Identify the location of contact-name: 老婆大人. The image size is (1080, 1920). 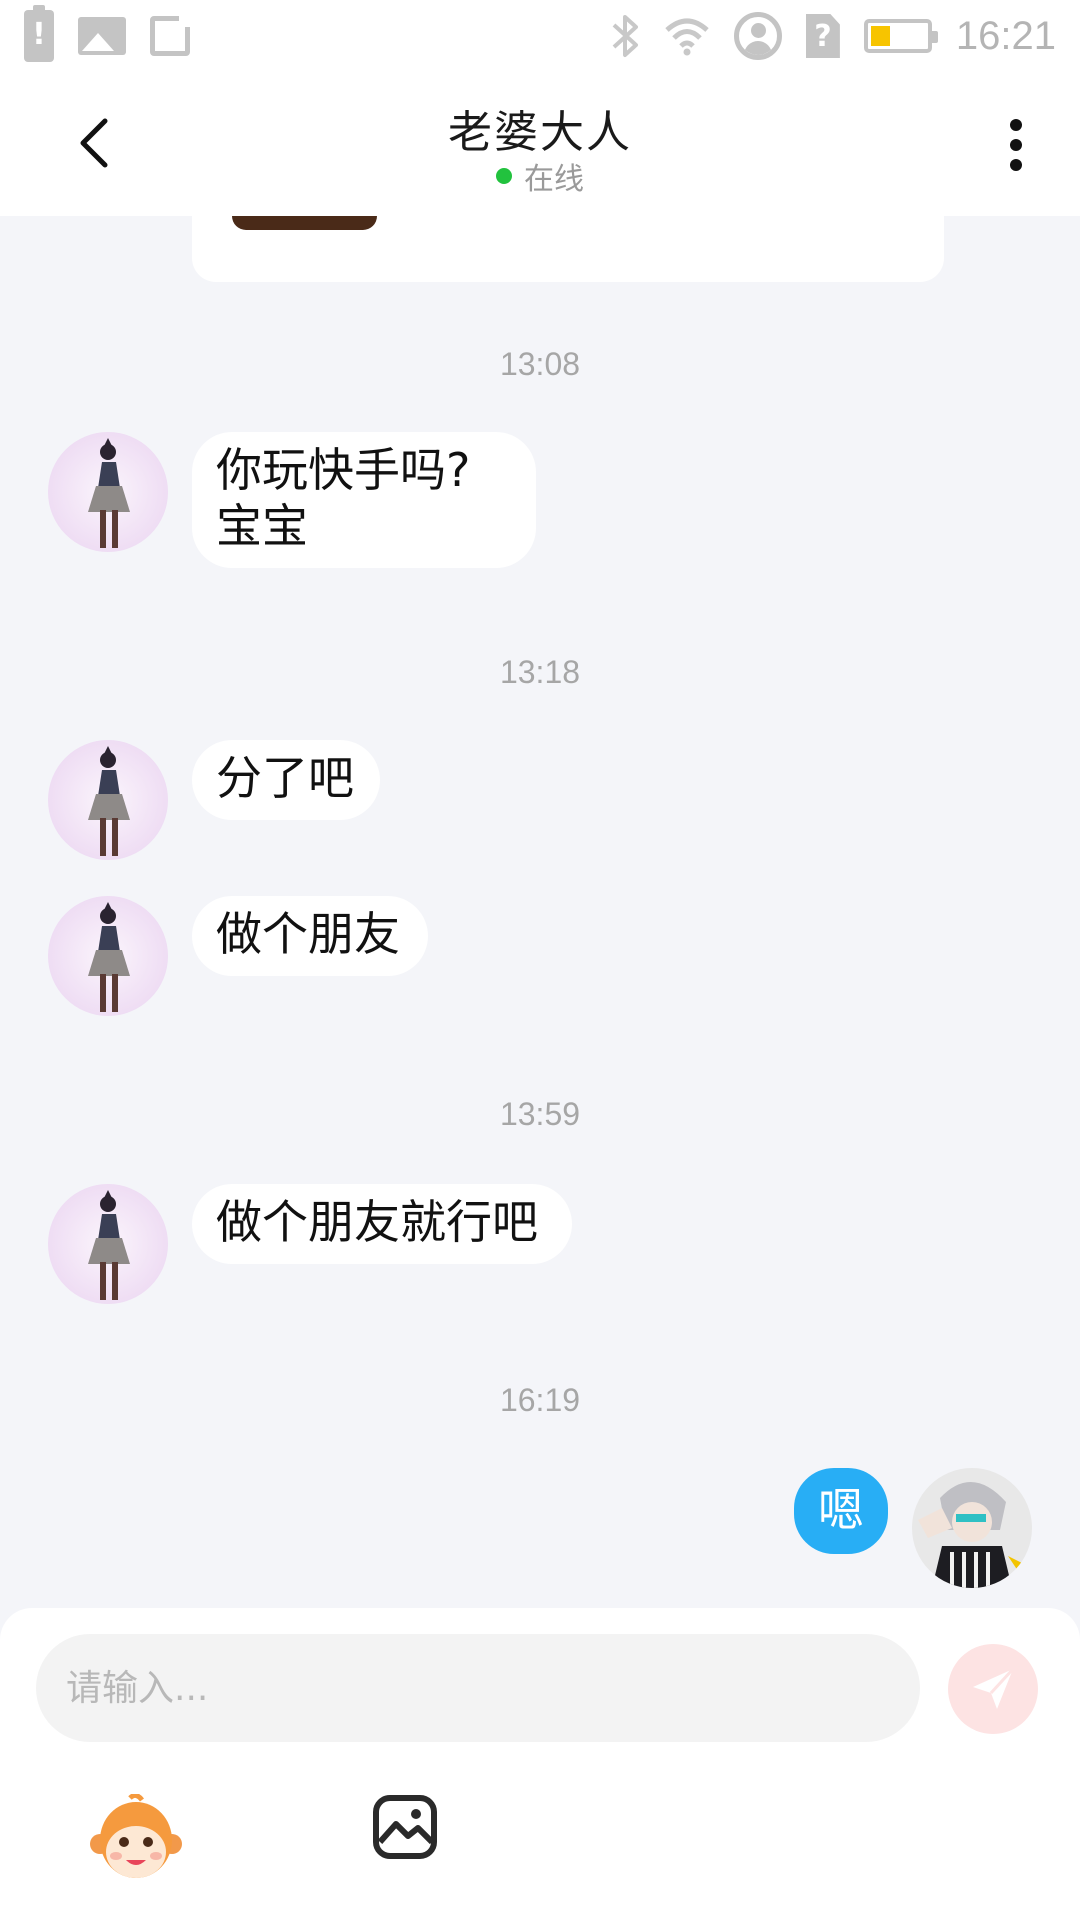
(540, 132).